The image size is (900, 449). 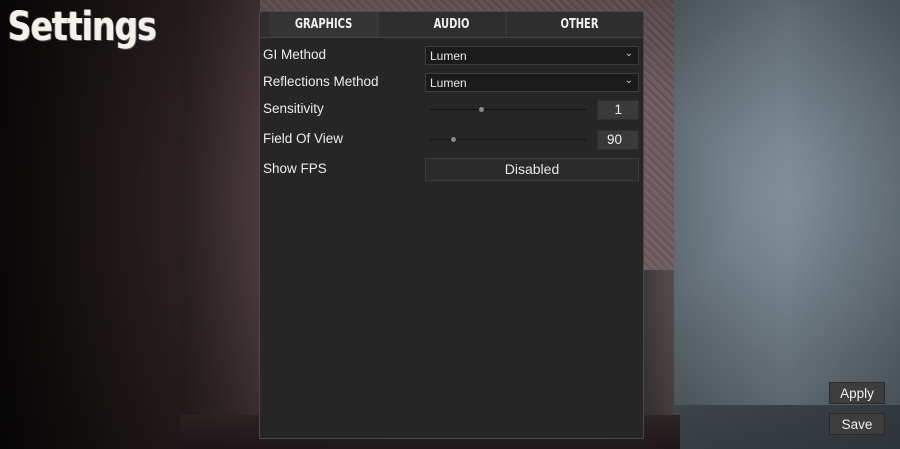 What do you see at coordinates (580, 24) in the screenshot?
I see `tab-other: OTHER` at bounding box center [580, 24].